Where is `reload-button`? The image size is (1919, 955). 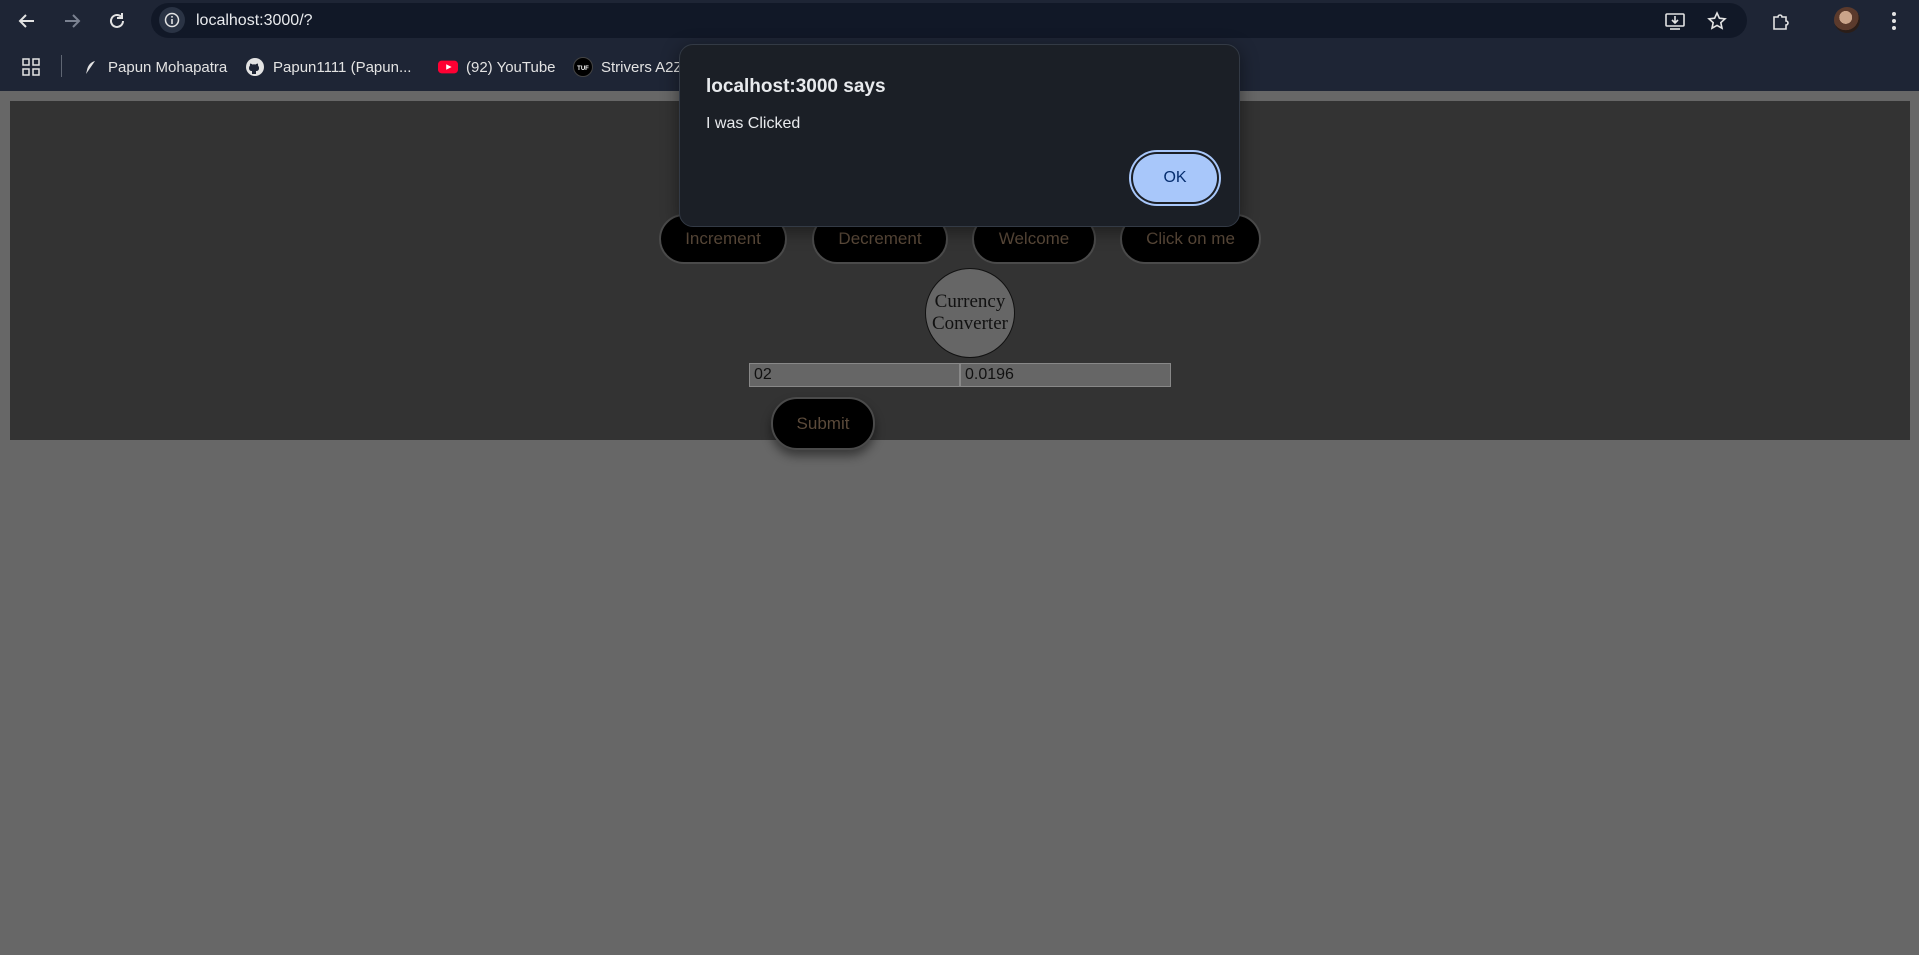
reload-button is located at coordinates (117, 21).